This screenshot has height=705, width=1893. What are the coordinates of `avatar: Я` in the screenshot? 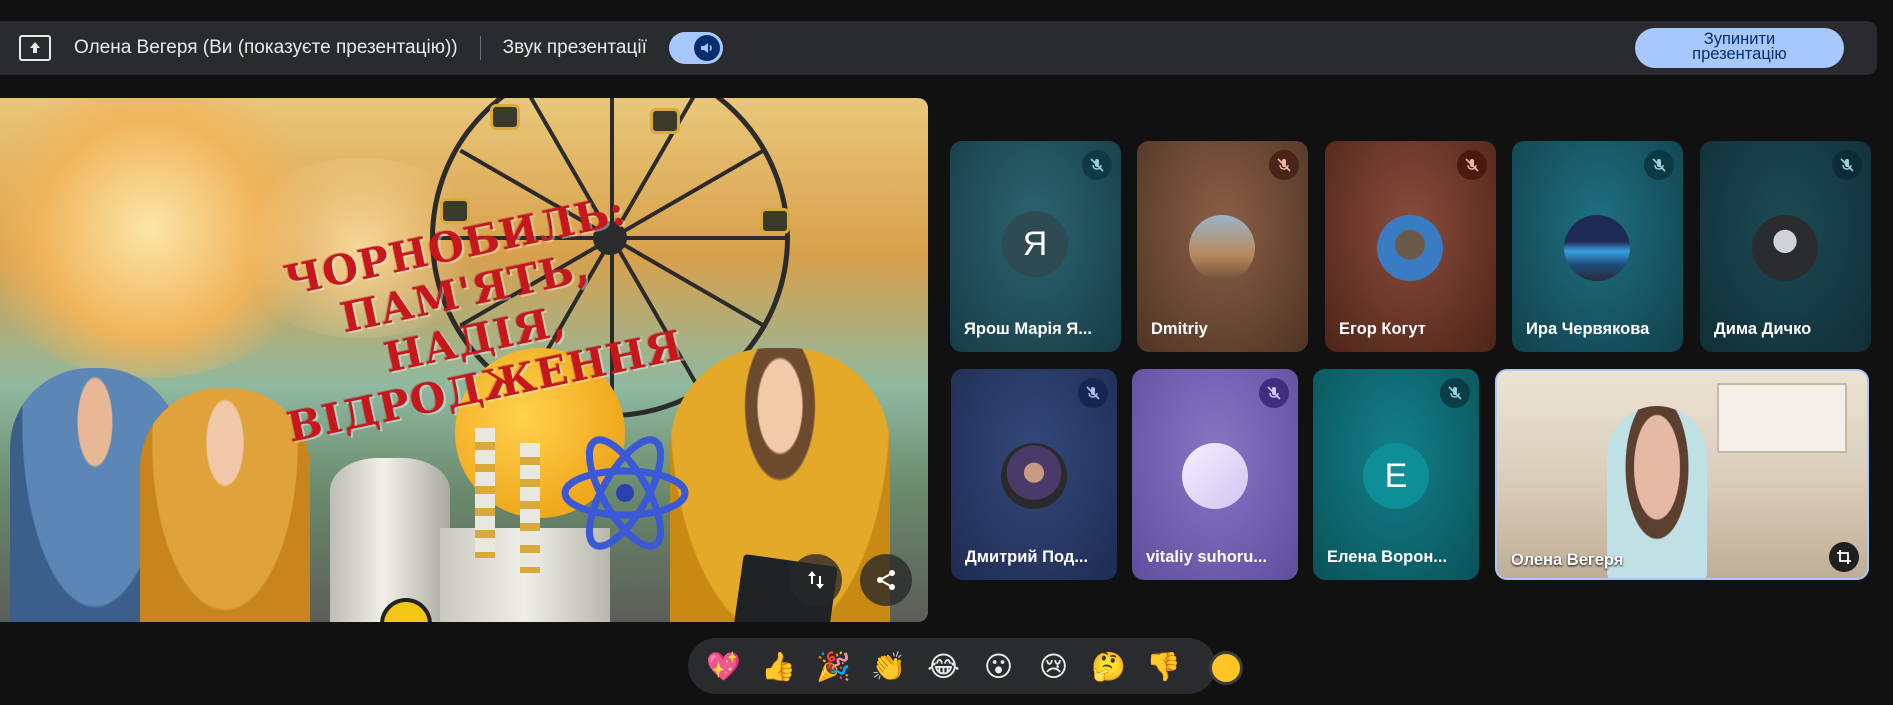 It's located at (1035, 244).